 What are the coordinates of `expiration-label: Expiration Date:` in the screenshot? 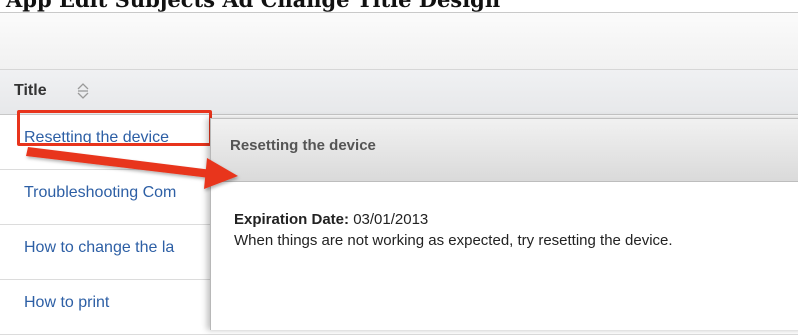 It's located at (292, 219).